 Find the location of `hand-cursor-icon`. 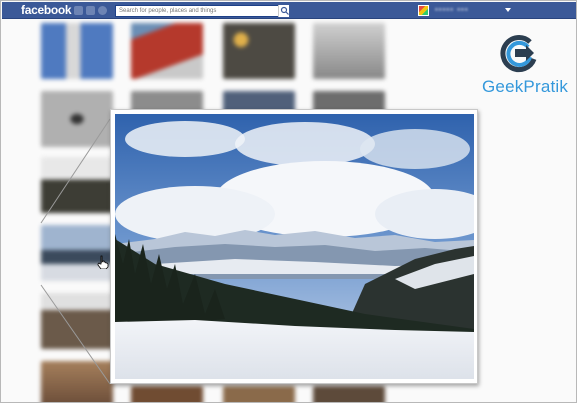

hand-cursor-icon is located at coordinates (103, 262).